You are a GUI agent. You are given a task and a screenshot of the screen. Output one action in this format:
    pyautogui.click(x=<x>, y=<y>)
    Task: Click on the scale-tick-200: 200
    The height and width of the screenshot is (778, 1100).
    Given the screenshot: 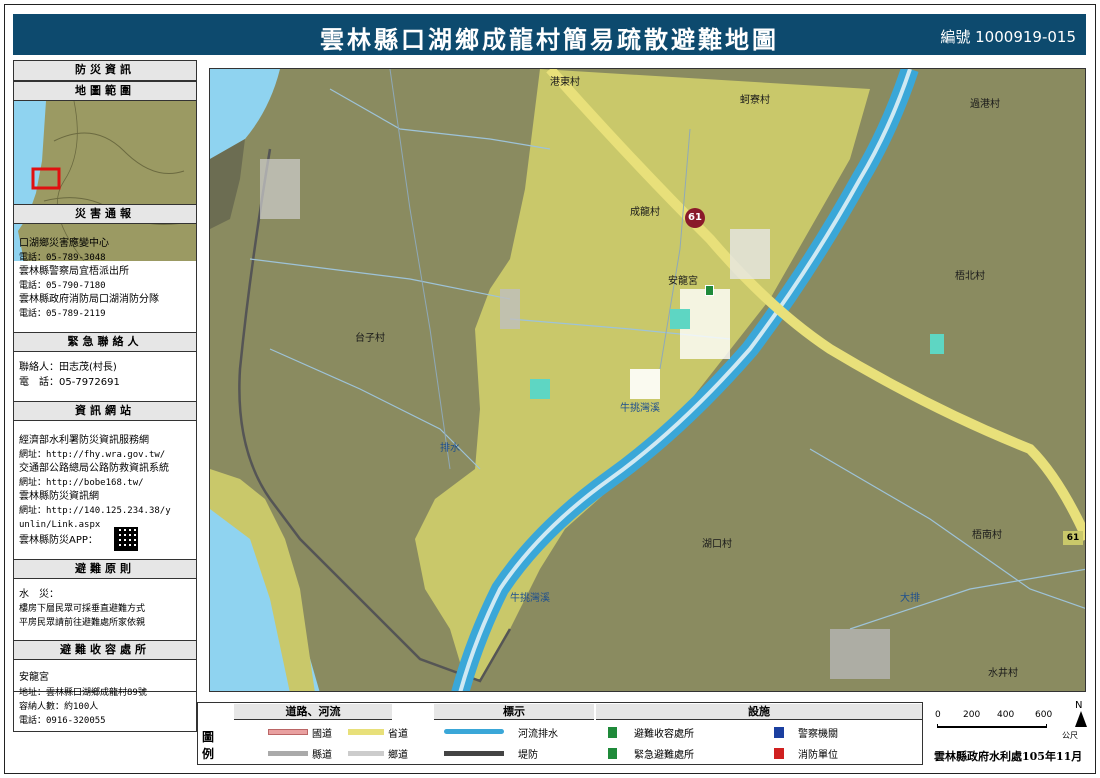 What is the action you would take?
    pyautogui.click(x=972, y=715)
    